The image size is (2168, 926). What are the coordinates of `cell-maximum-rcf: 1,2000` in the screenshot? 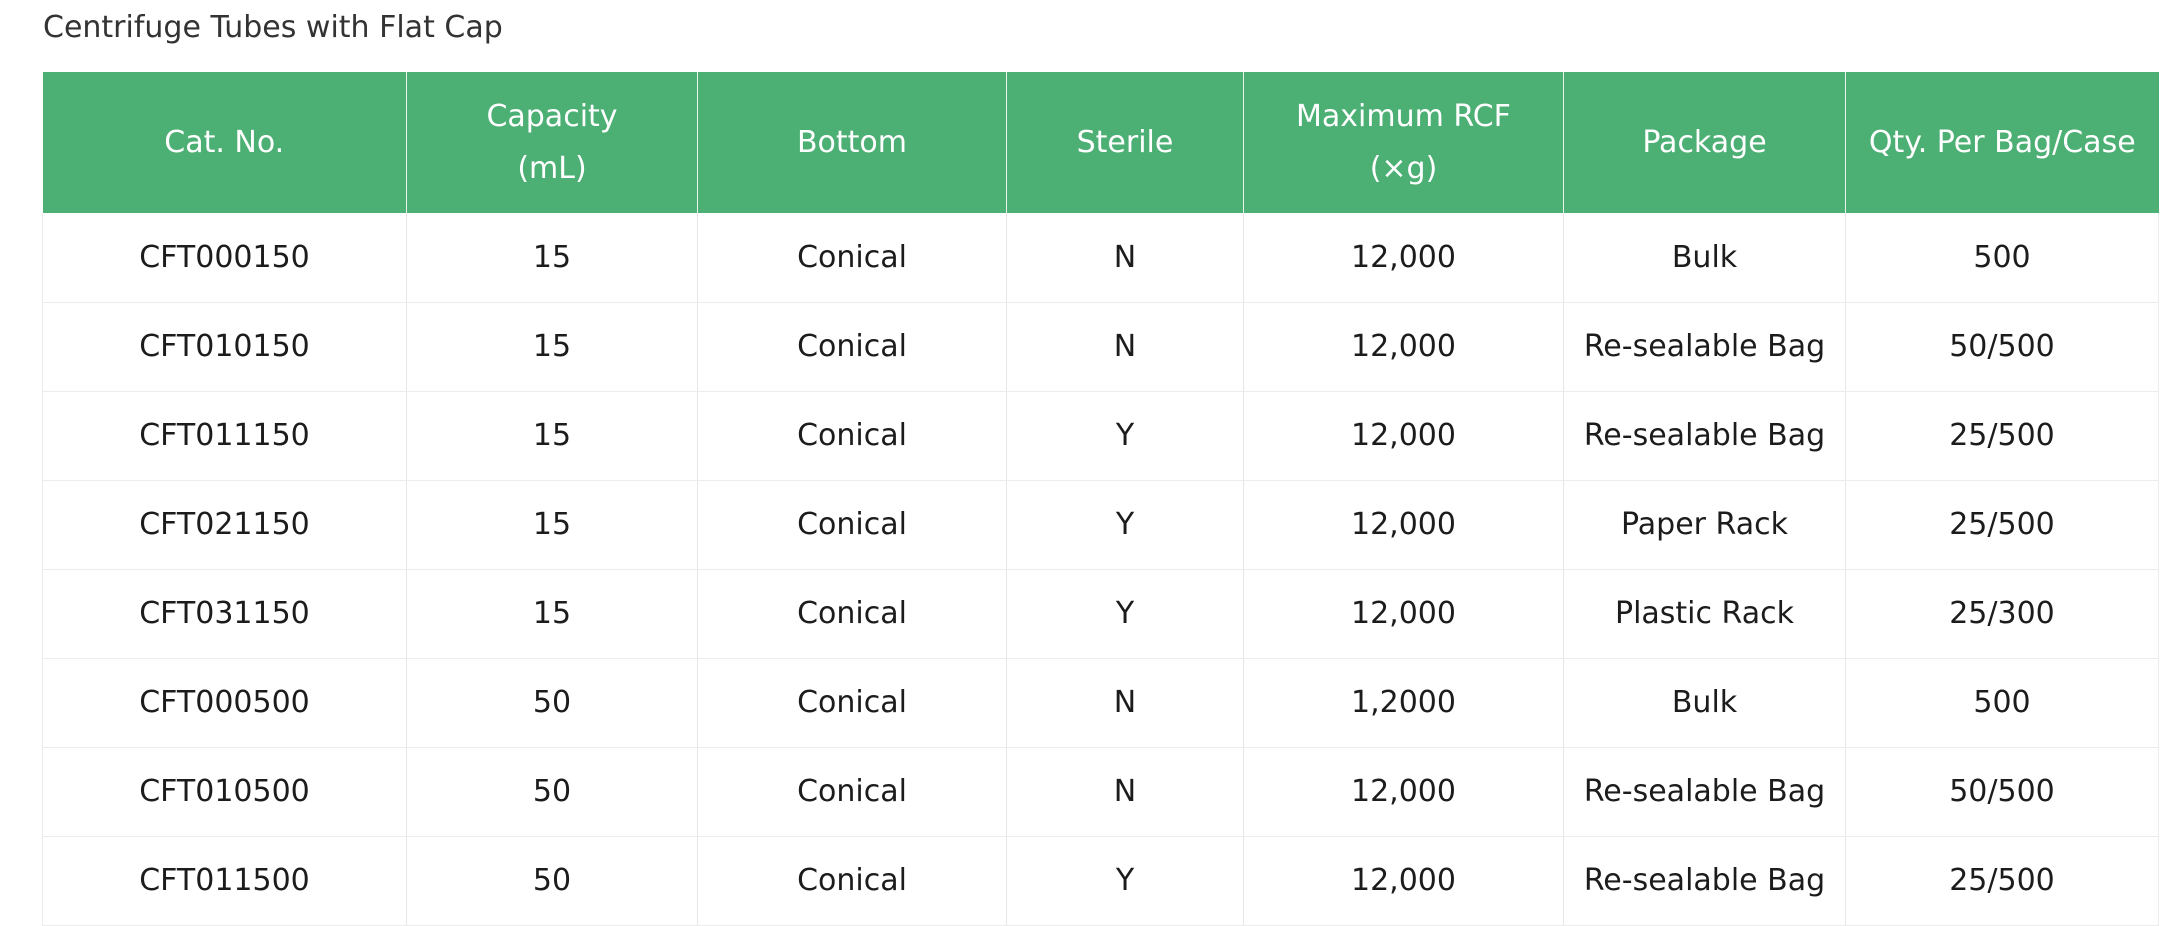 It's located at (1403, 703).